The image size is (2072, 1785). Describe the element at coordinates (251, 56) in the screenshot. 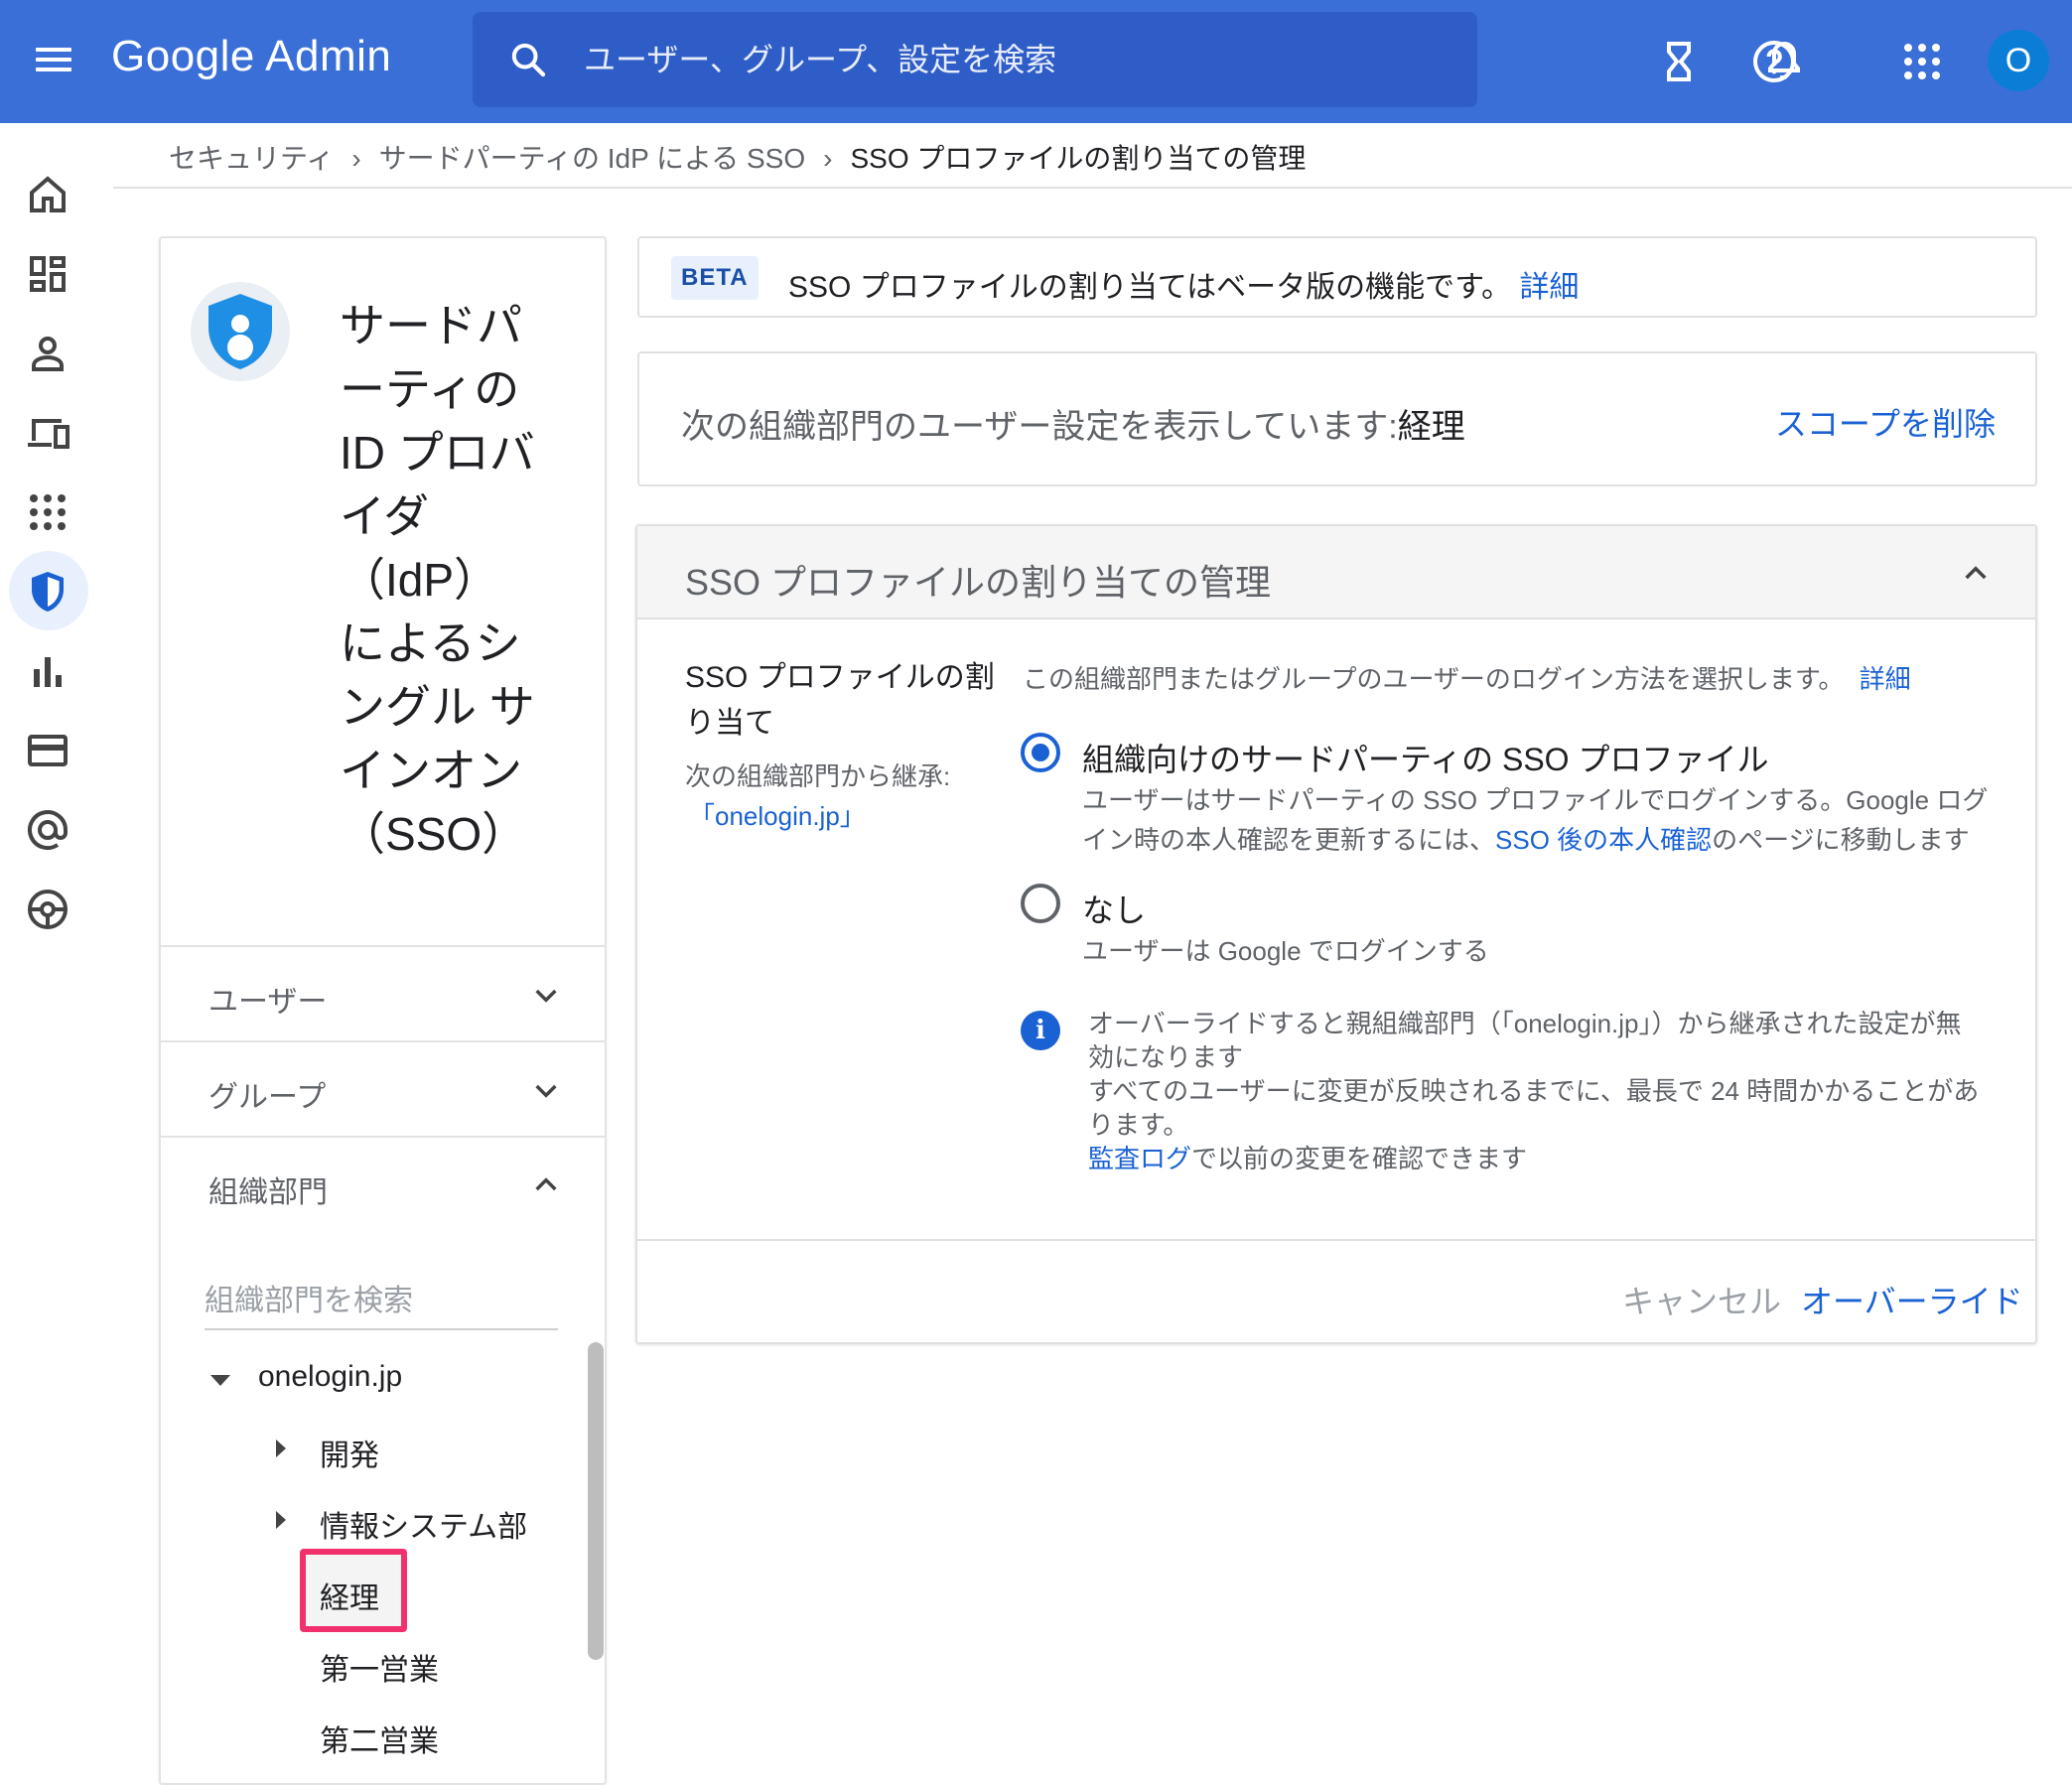

I see `app-logo: Google Admin` at that location.